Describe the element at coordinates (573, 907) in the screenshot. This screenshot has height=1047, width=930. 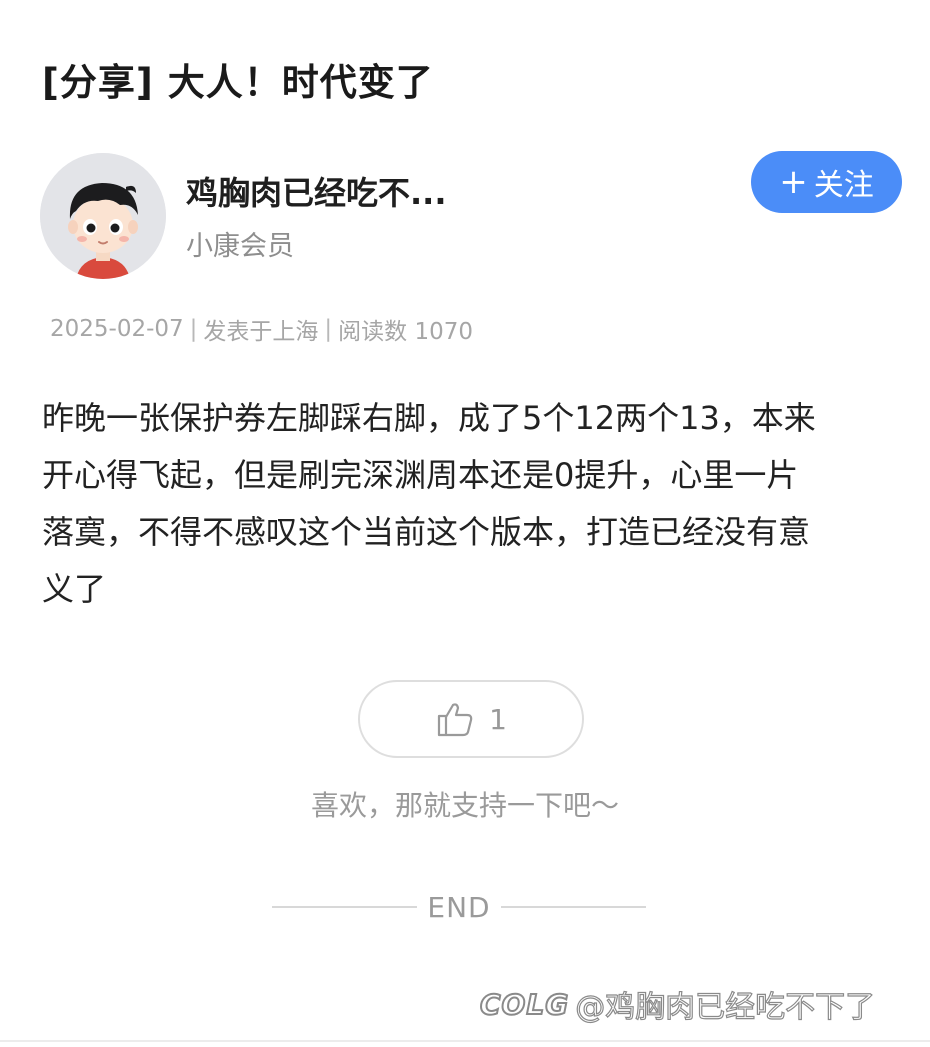
I see `end-divider-line-right` at that location.